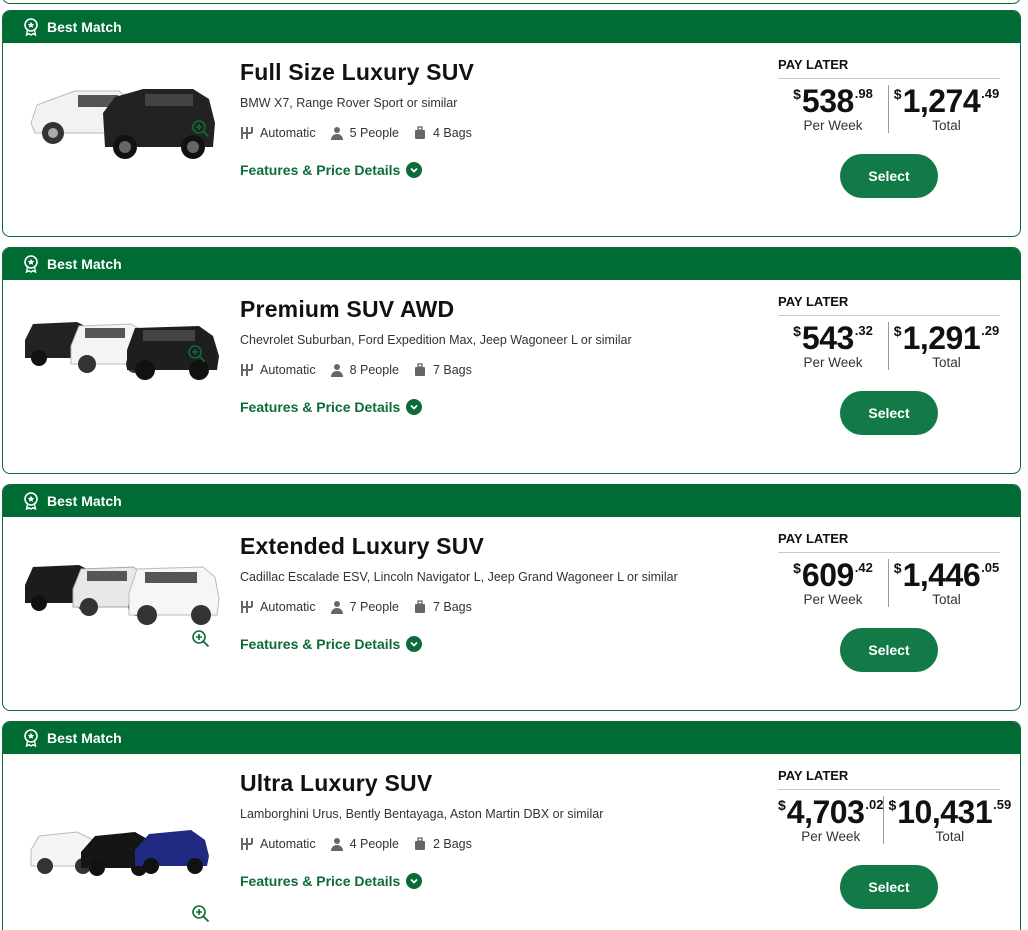  I want to click on total-price: $1,446.05 Total, so click(944, 583).